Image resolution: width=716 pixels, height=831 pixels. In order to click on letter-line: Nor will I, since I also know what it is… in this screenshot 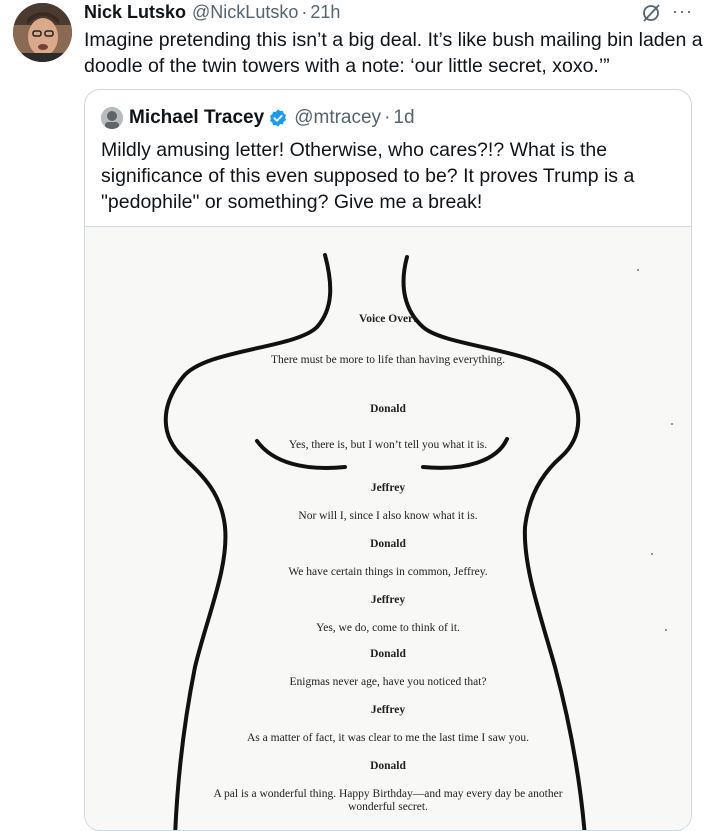, I will do `click(388, 516)`.